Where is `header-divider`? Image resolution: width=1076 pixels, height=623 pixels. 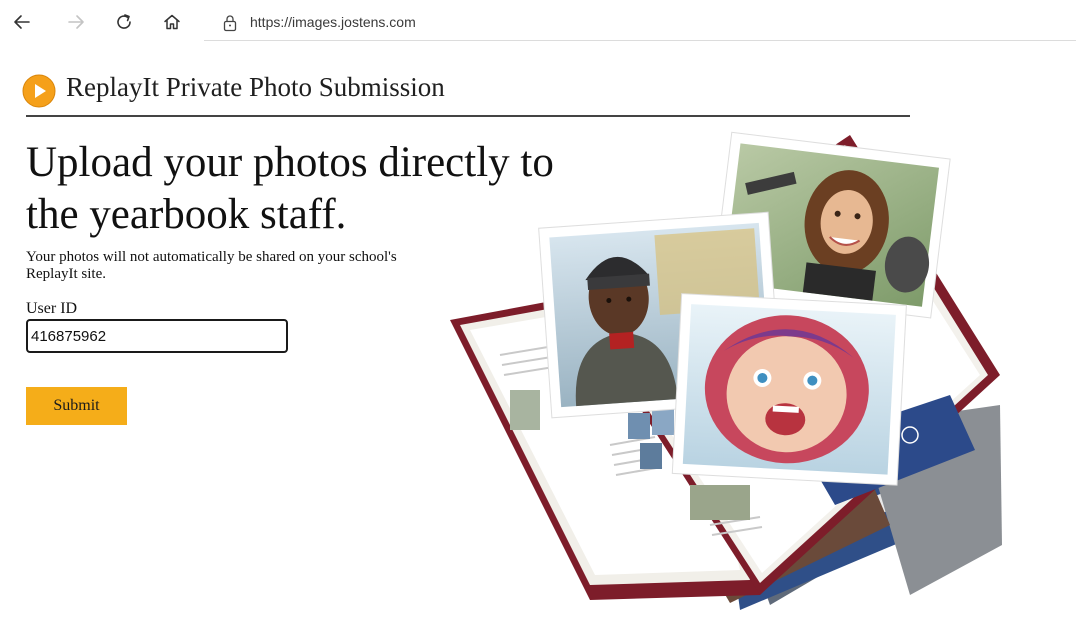
header-divider is located at coordinates (468, 116).